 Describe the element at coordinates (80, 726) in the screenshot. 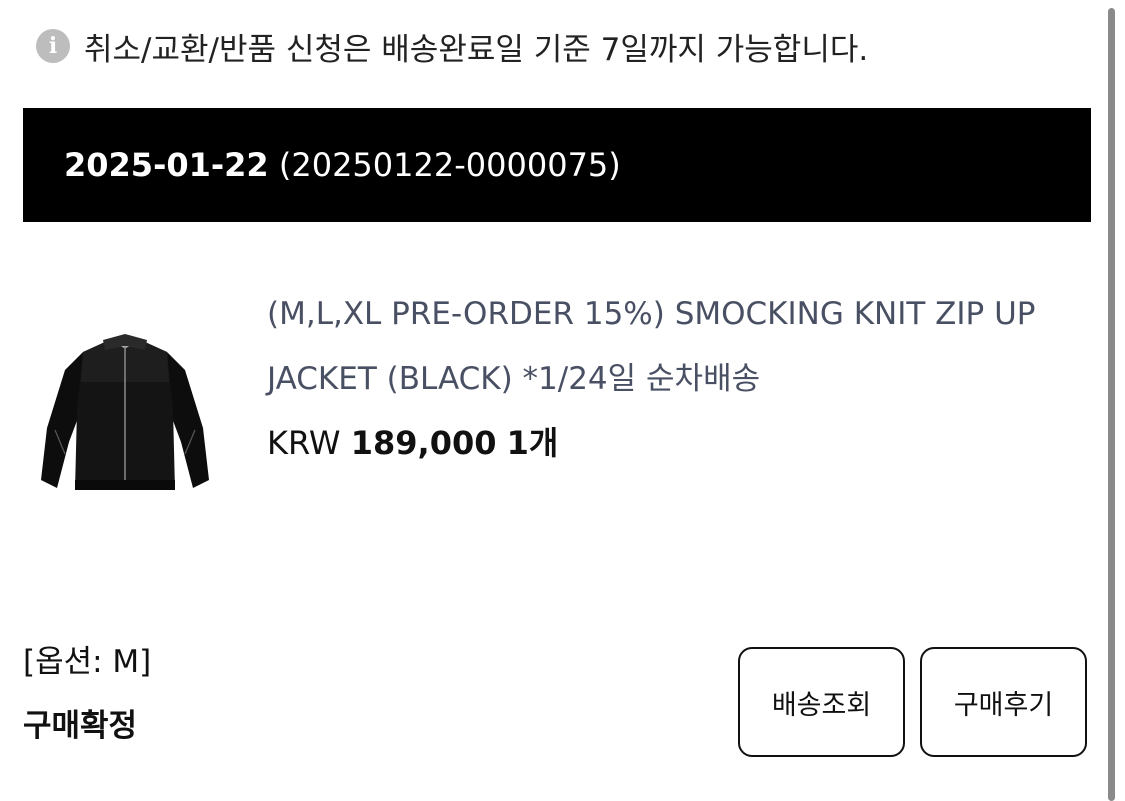

I see `order-status: 구매확정` at that location.